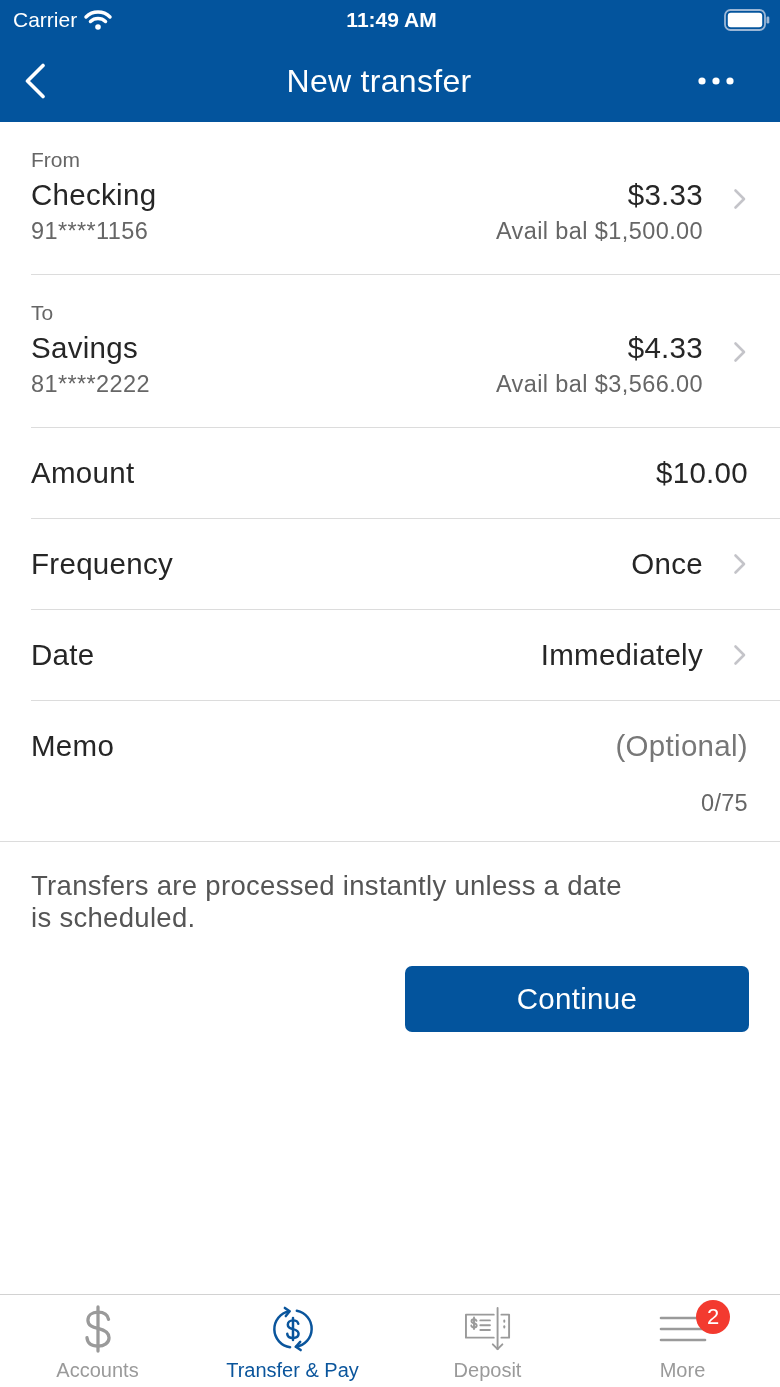 The width and height of the screenshot is (780, 1387). Describe the element at coordinates (45, 20) in the screenshot. I see `carrier-name: Carrier` at that location.